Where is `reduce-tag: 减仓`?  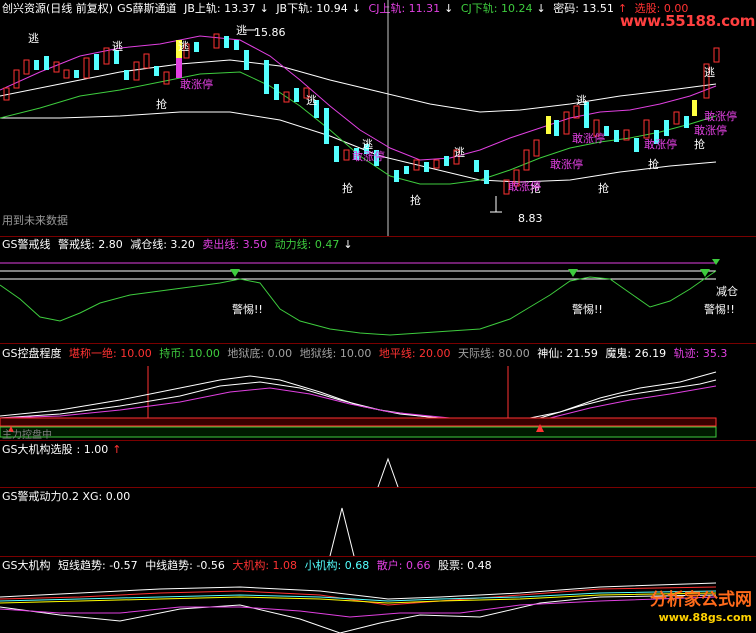 reduce-tag: 减仓 is located at coordinates (727, 291).